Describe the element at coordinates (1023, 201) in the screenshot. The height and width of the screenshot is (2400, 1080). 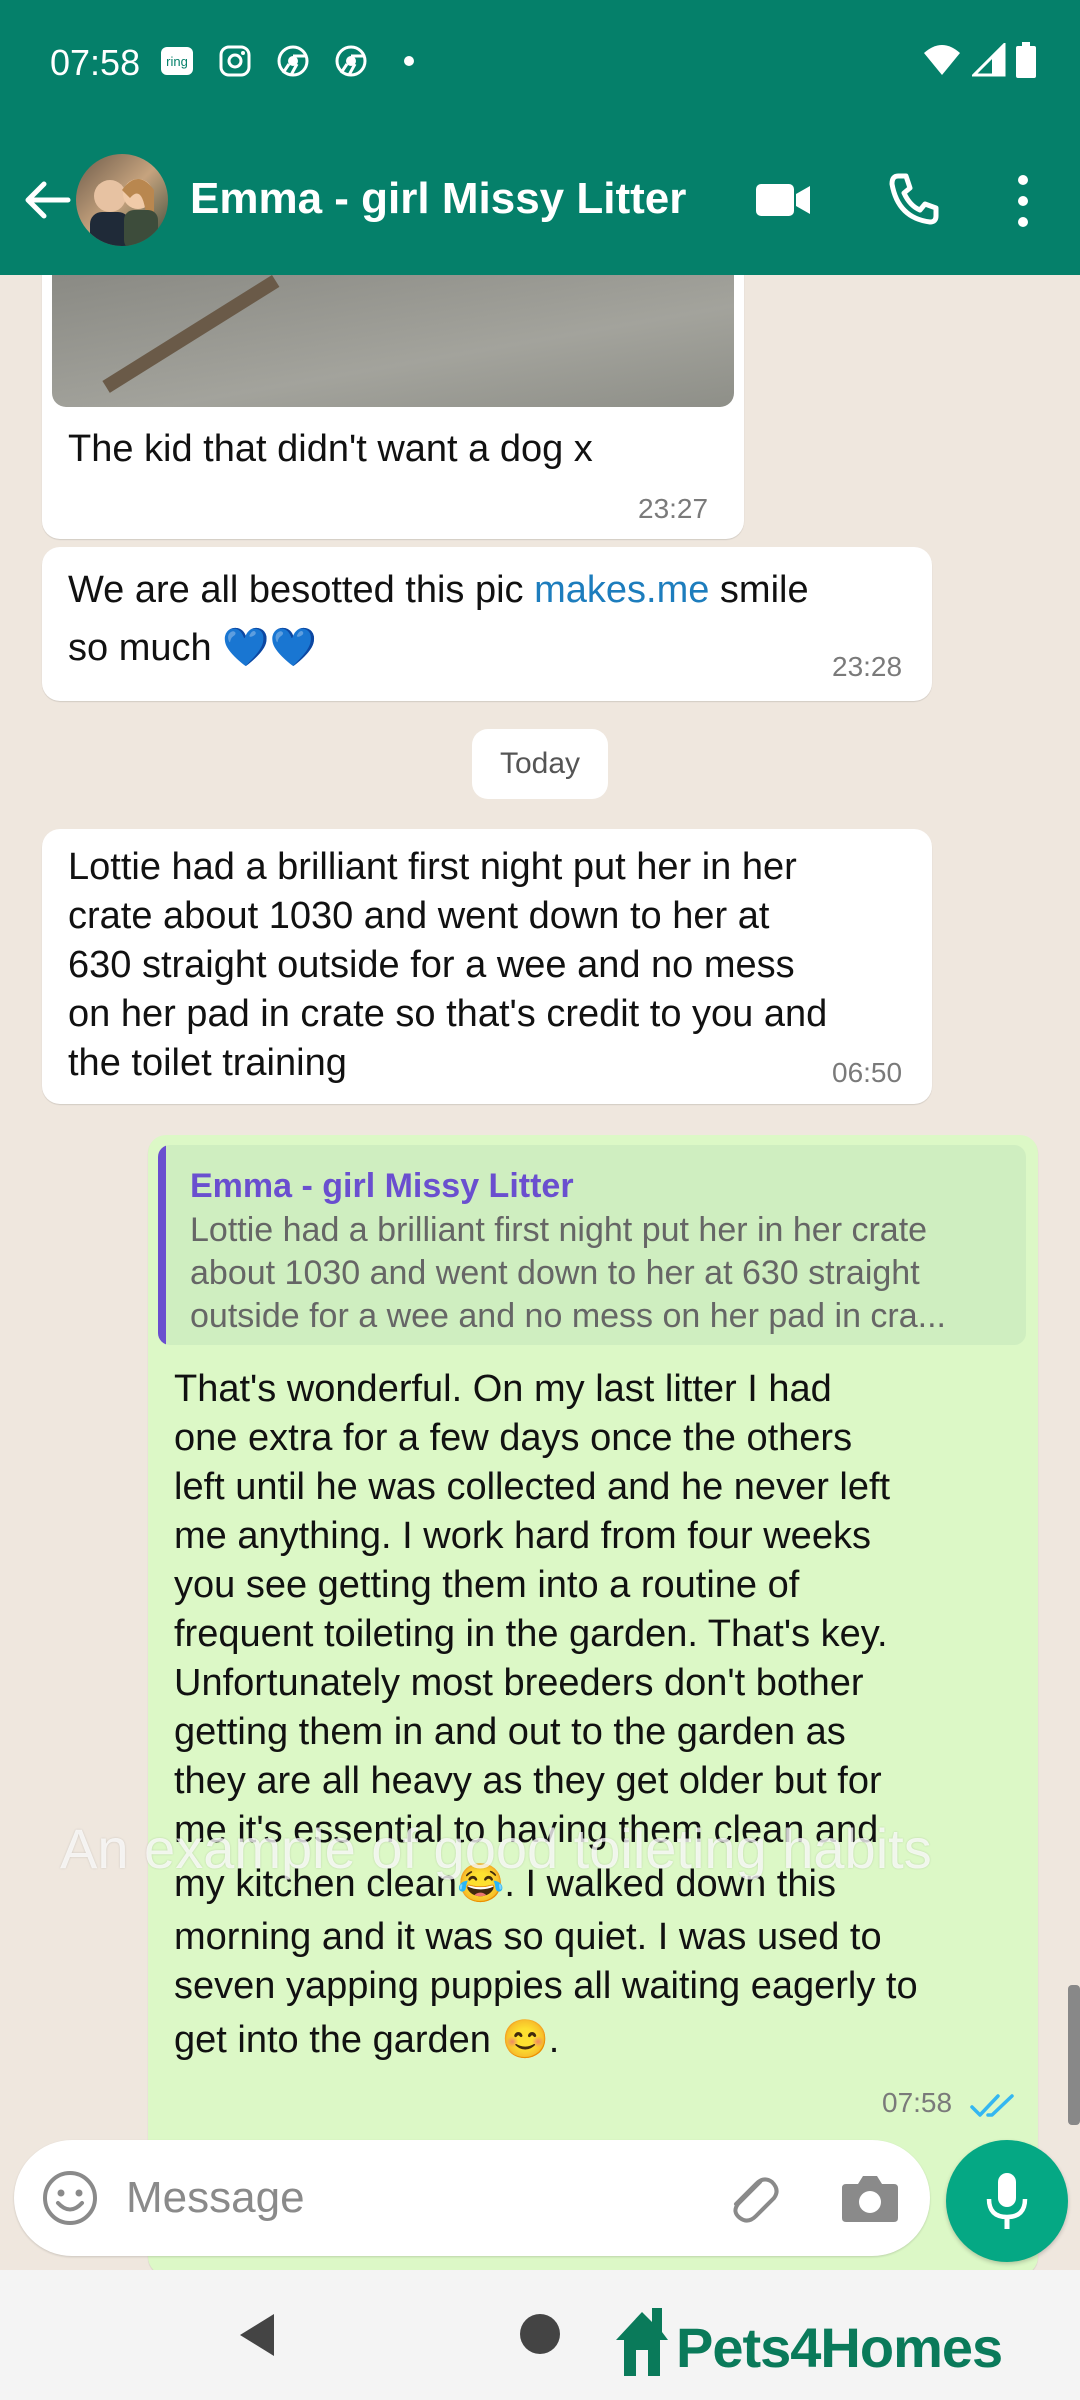
I see `more-options-icon` at that location.